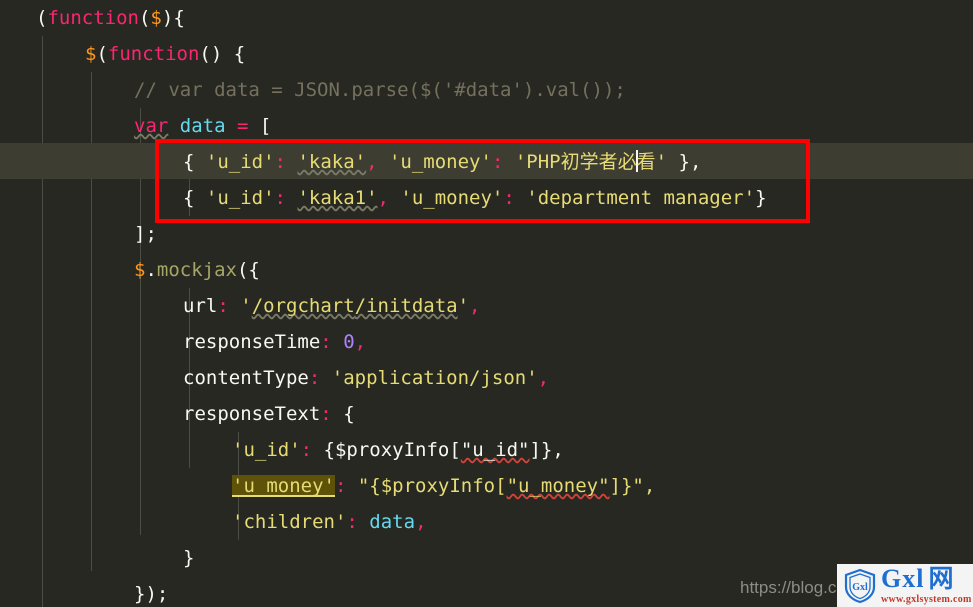 This screenshot has width=973, height=607. What do you see at coordinates (248, 270) in the screenshot?
I see `token-call-open: ({` at bounding box center [248, 270].